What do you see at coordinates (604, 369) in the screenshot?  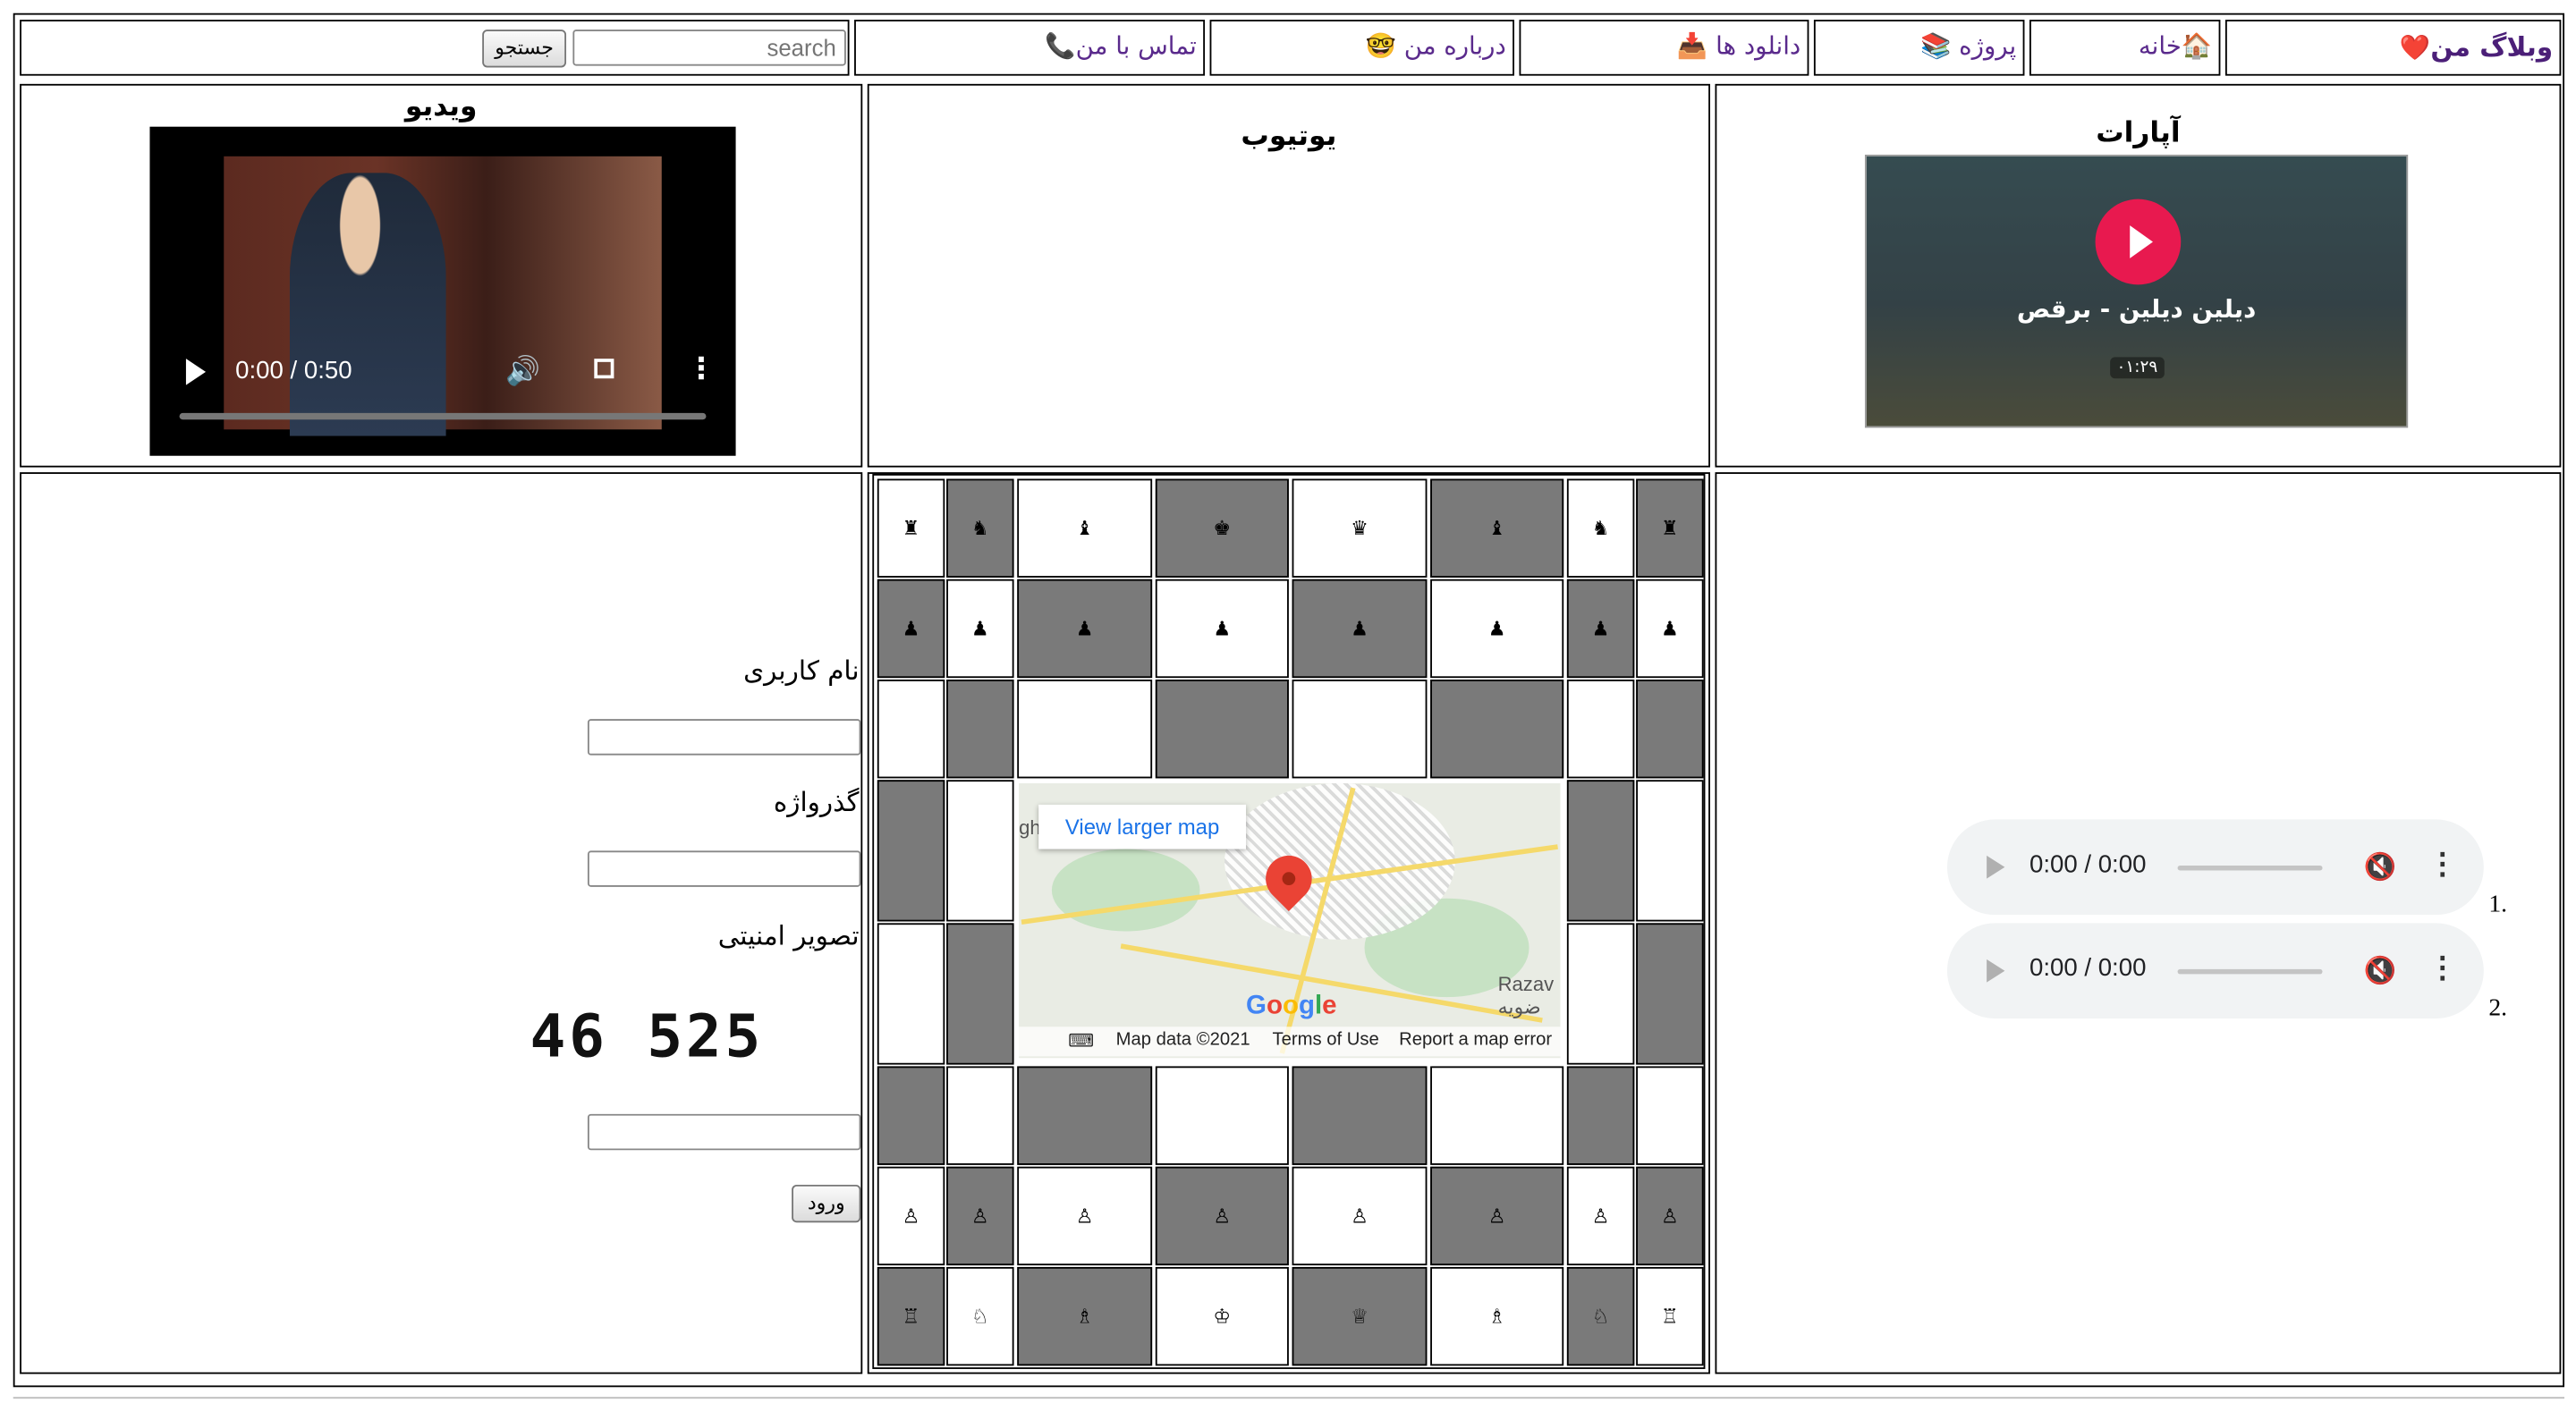 I see `fullscreen-icon` at bounding box center [604, 369].